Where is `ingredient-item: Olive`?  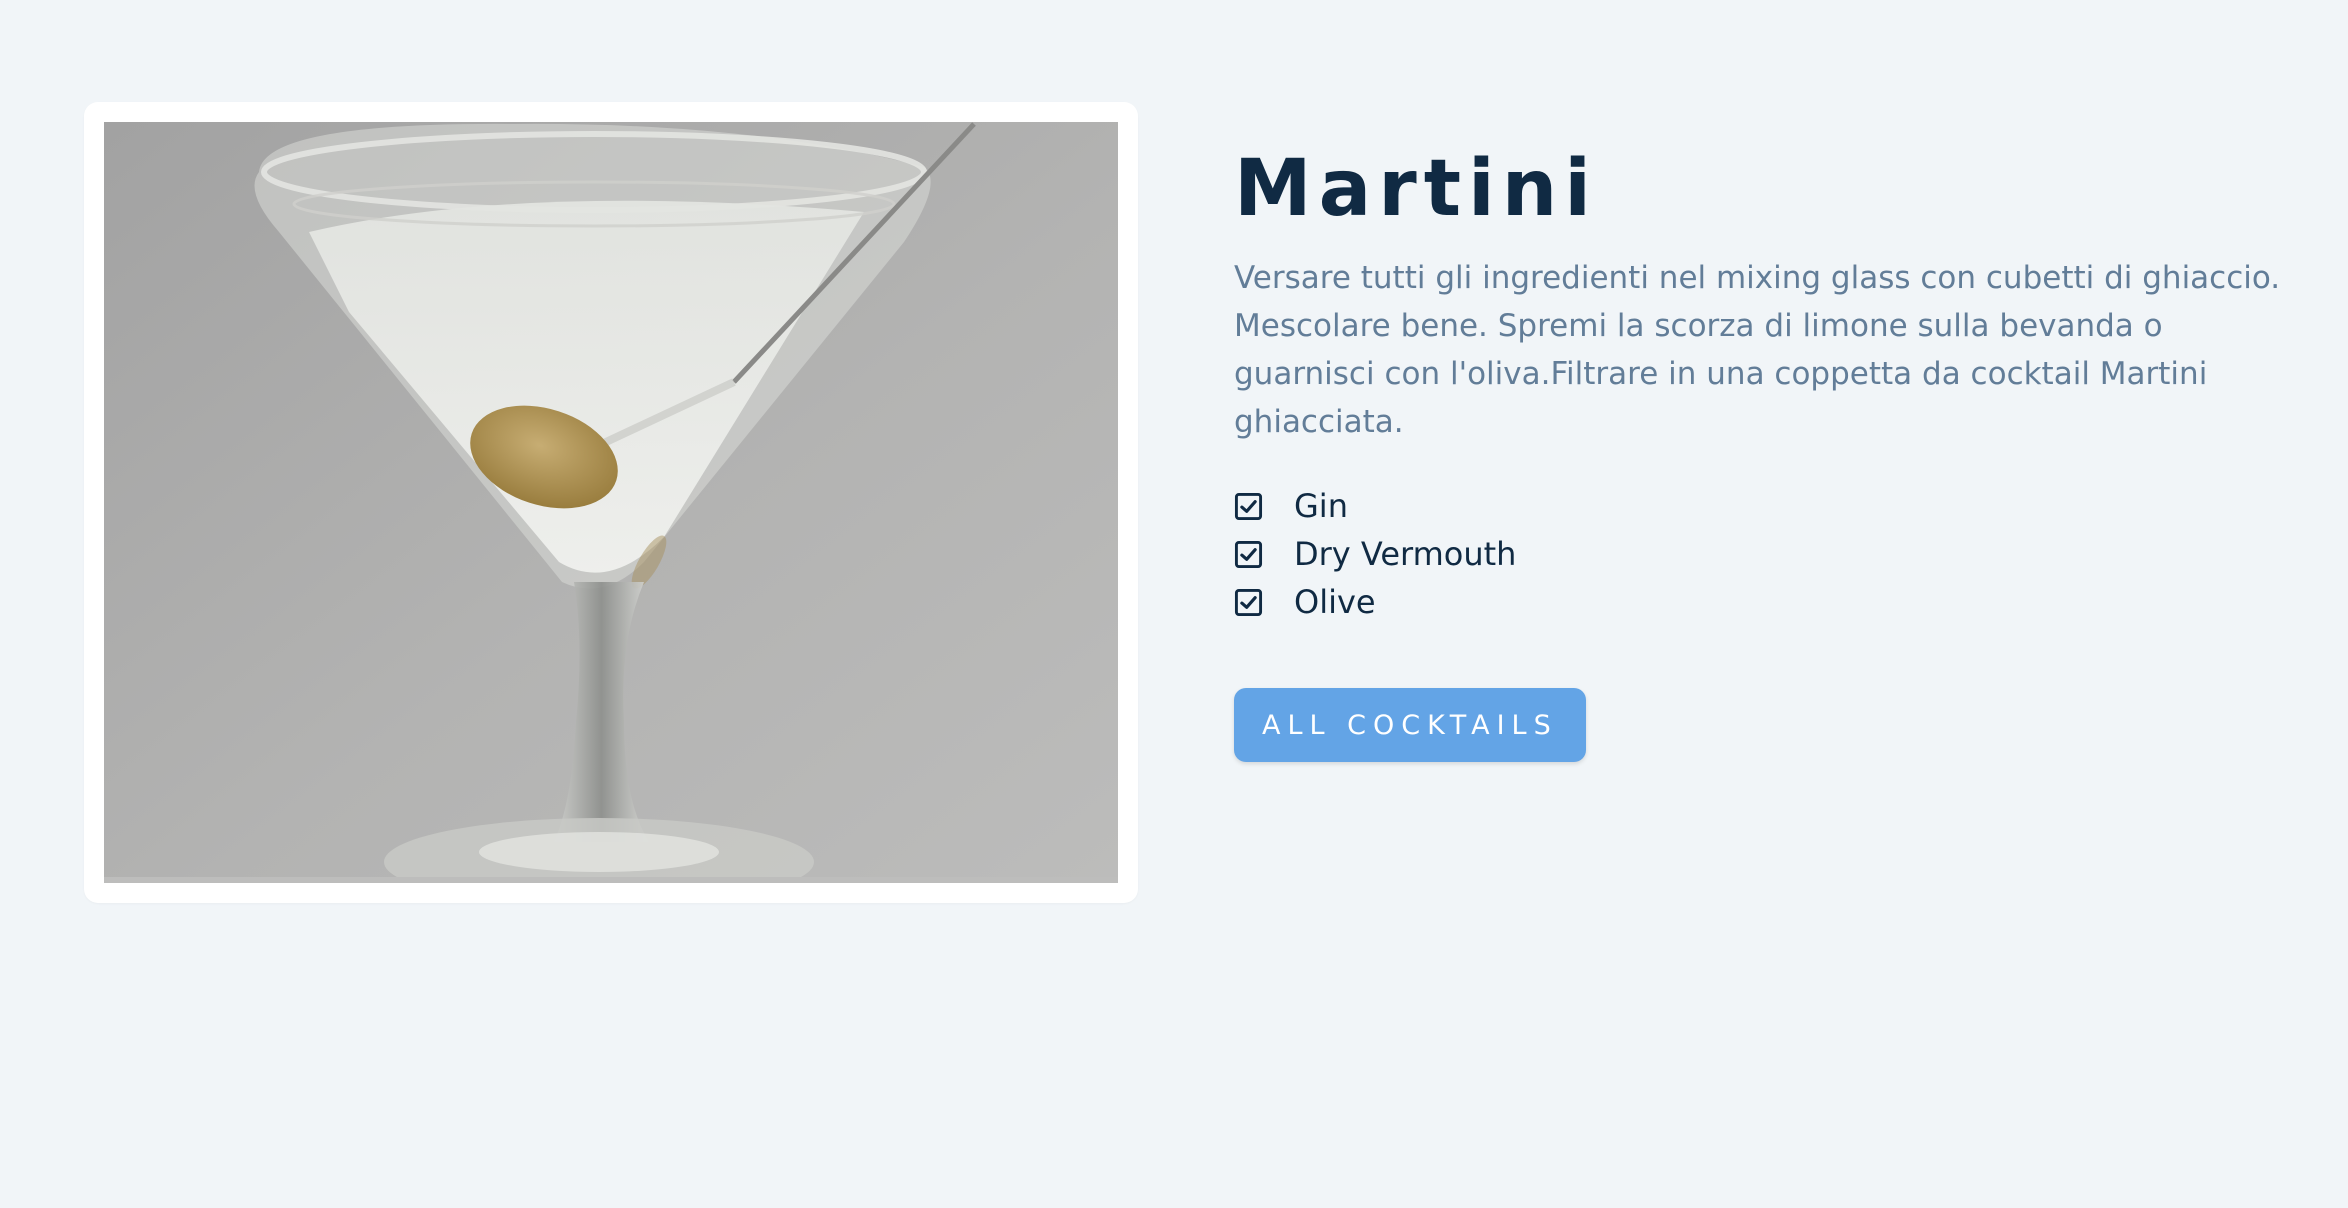
ingredient-item: Olive is located at coordinates (1764, 602).